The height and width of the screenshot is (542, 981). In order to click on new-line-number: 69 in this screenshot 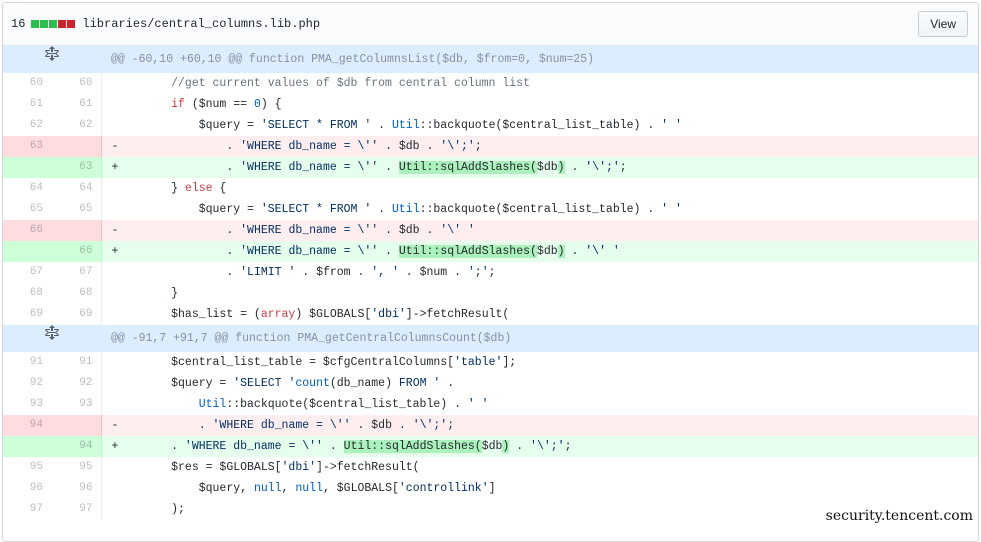, I will do `click(76, 314)`.